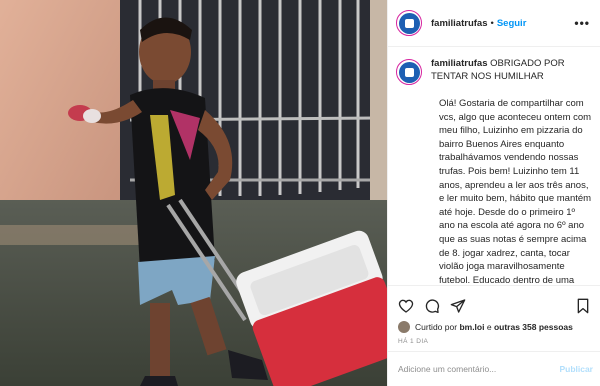  I want to click on likes-others: outras 358 pessoas, so click(533, 327).